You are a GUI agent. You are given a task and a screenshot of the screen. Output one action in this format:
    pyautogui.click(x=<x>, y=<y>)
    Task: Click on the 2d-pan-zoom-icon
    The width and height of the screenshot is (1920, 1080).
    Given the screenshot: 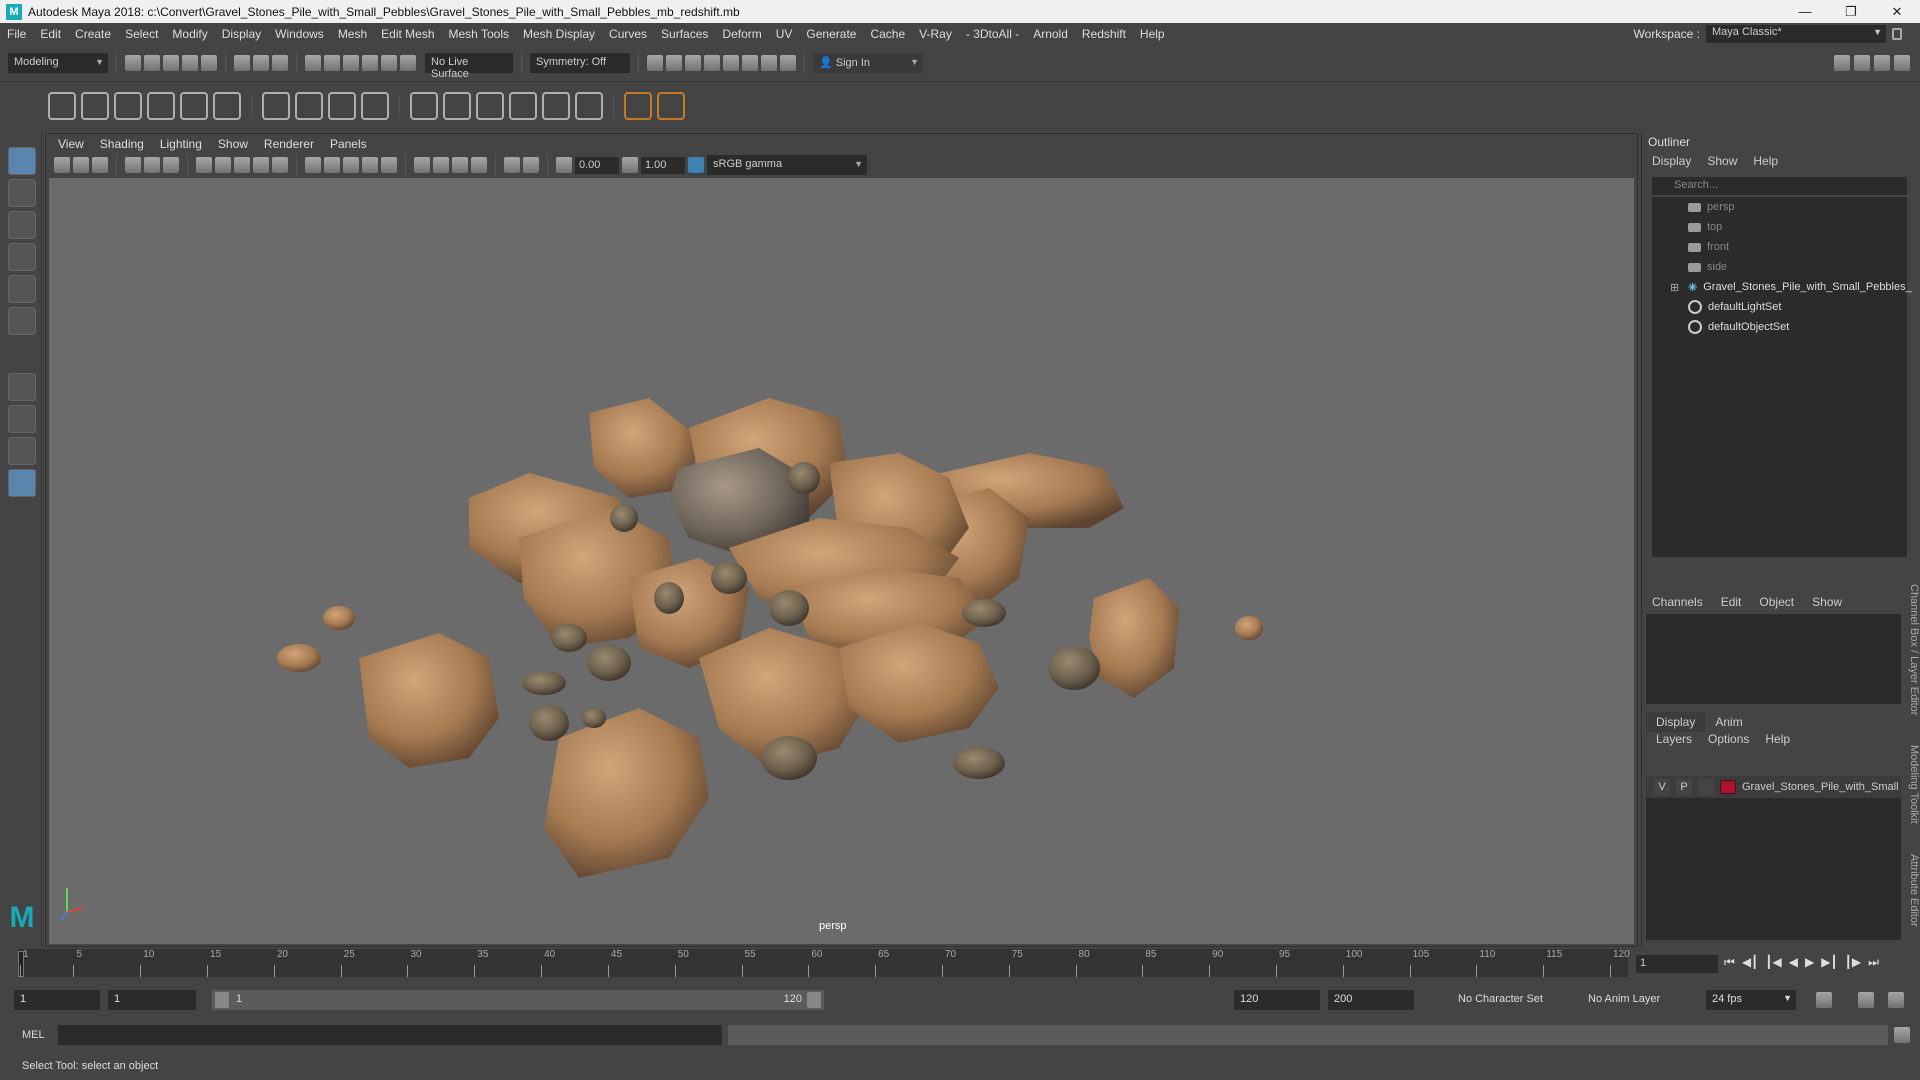 What is the action you would take?
    pyautogui.click(x=152, y=165)
    